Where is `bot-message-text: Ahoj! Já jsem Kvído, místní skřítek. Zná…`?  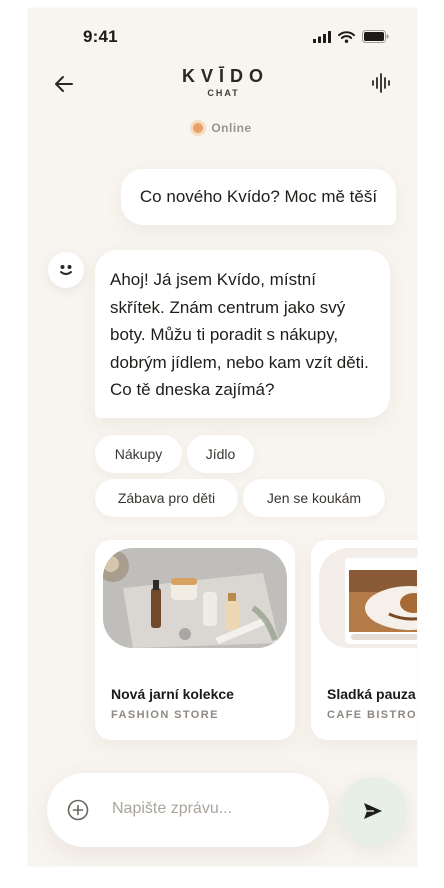
bot-message-text: Ahoj! Já jsem Kvído, místní skřítek. Zná… is located at coordinates (239, 334).